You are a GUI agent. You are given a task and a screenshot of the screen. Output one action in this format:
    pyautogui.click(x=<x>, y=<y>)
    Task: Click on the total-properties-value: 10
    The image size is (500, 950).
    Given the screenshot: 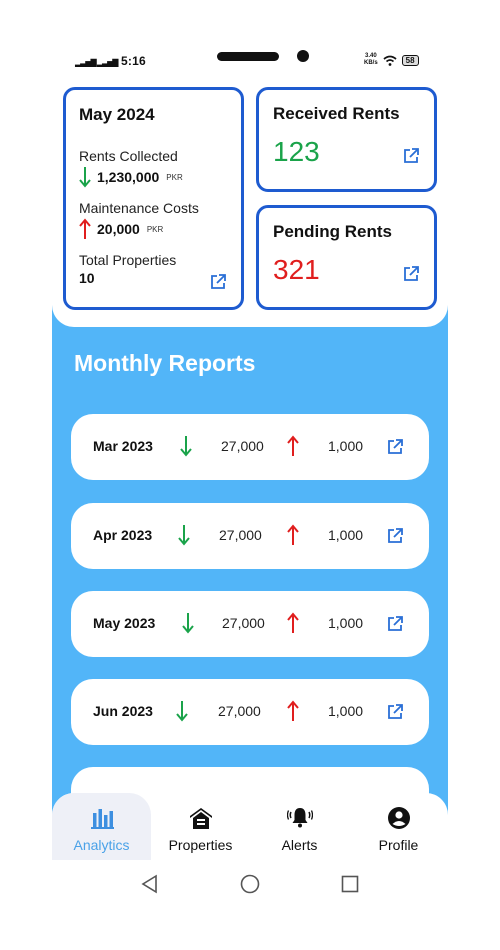 What is the action you would take?
    pyautogui.click(x=87, y=278)
    